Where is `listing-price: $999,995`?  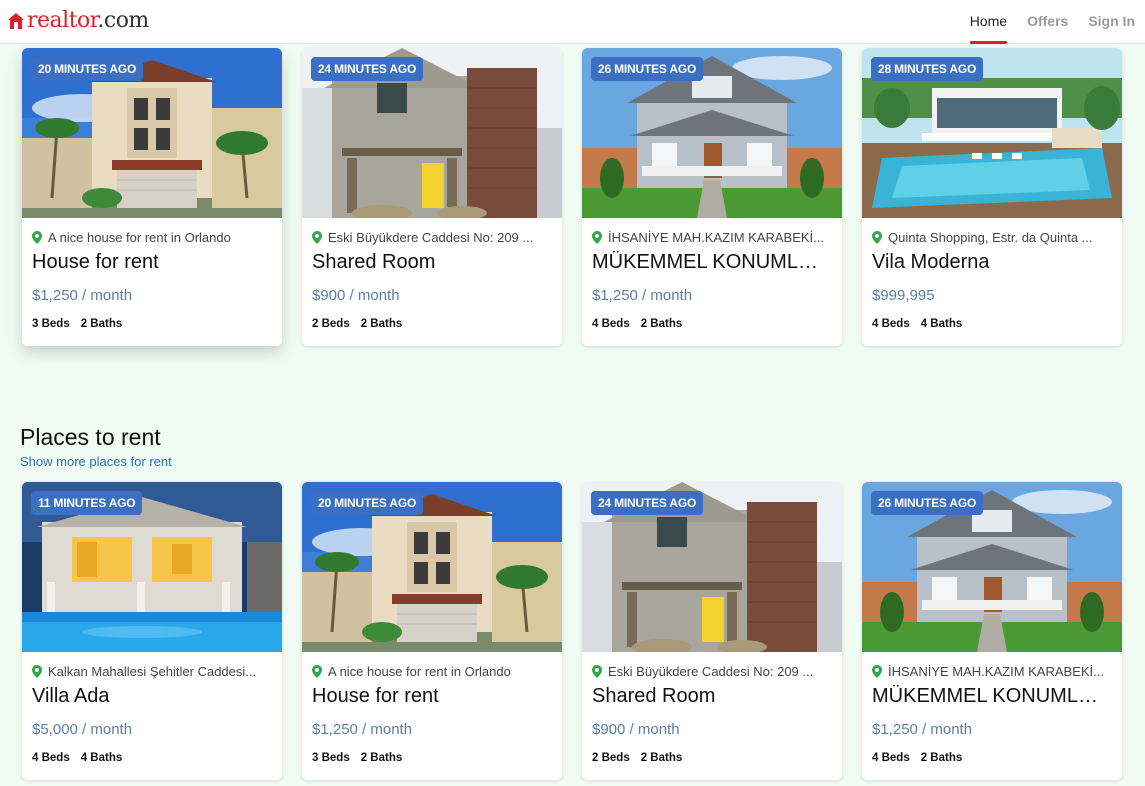
listing-price: $999,995 is located at coordinates (903, 295).